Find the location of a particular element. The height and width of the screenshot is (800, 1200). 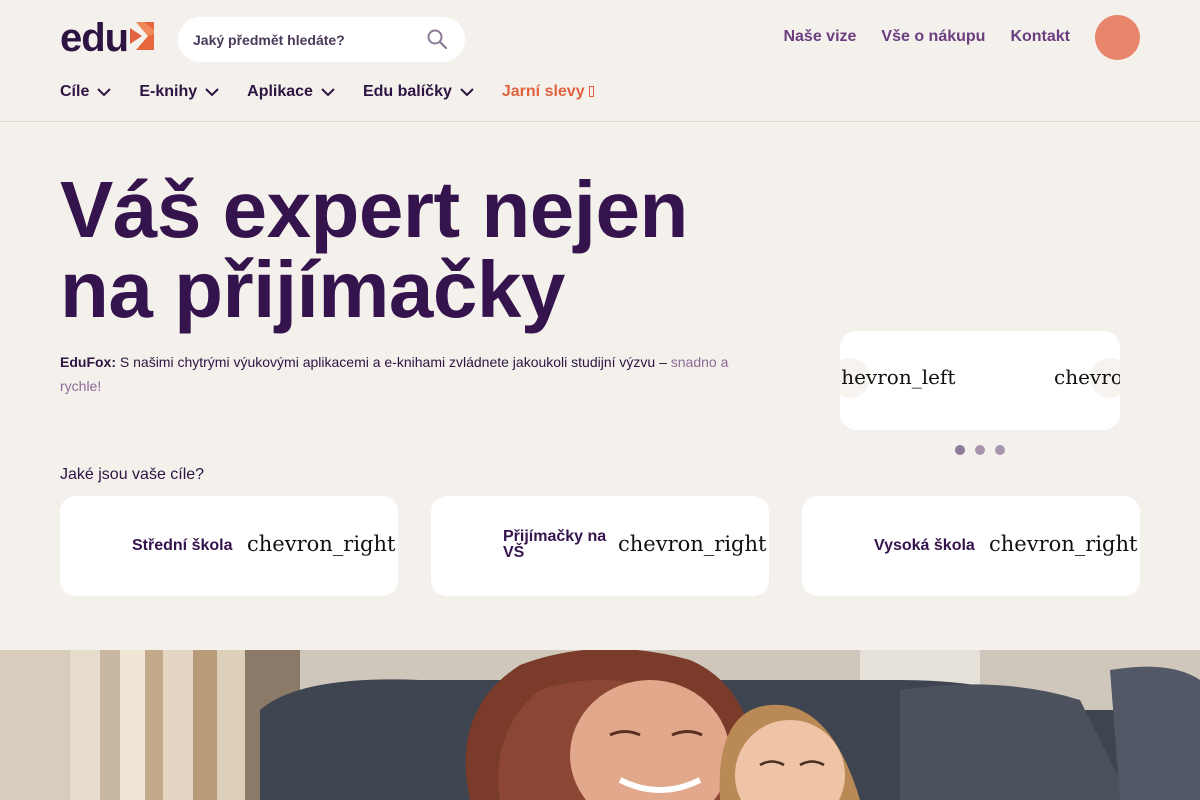

nav-item-cile: Cíle is located at coordinates (86, 92).